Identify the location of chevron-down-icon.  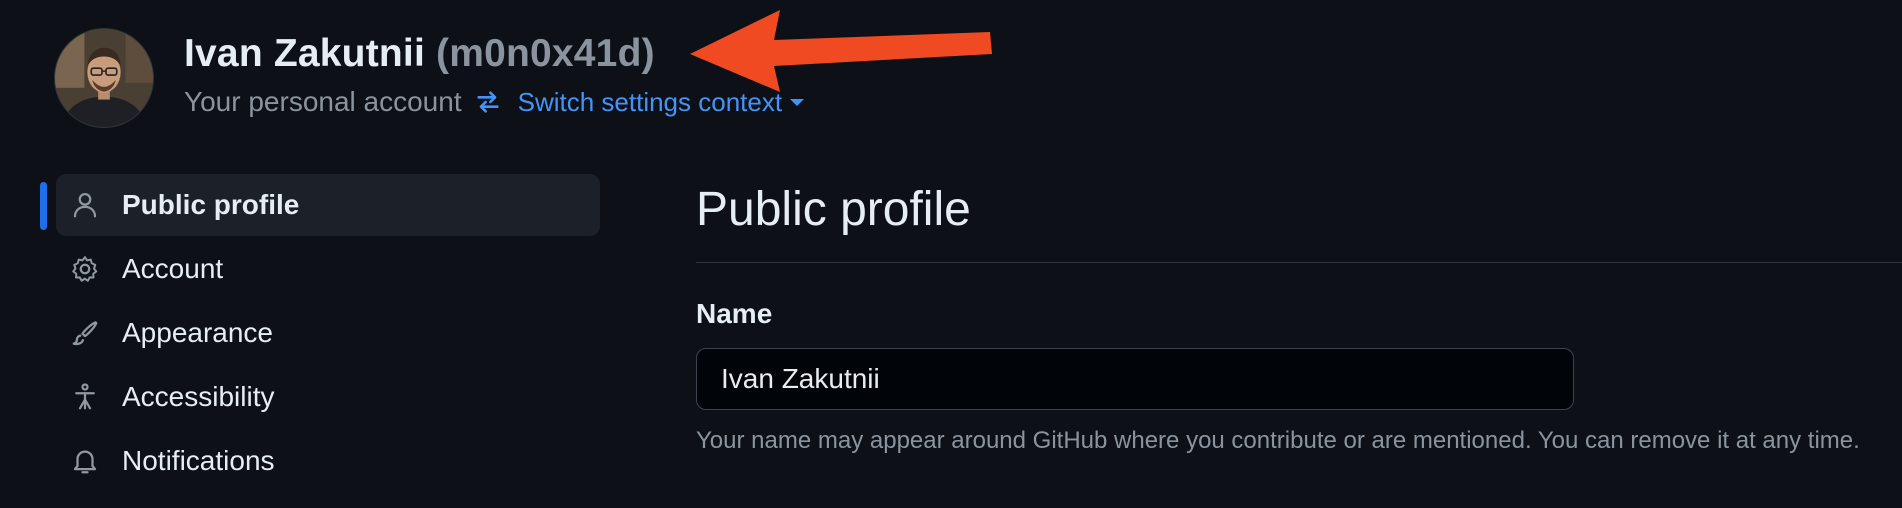
(797, 102).